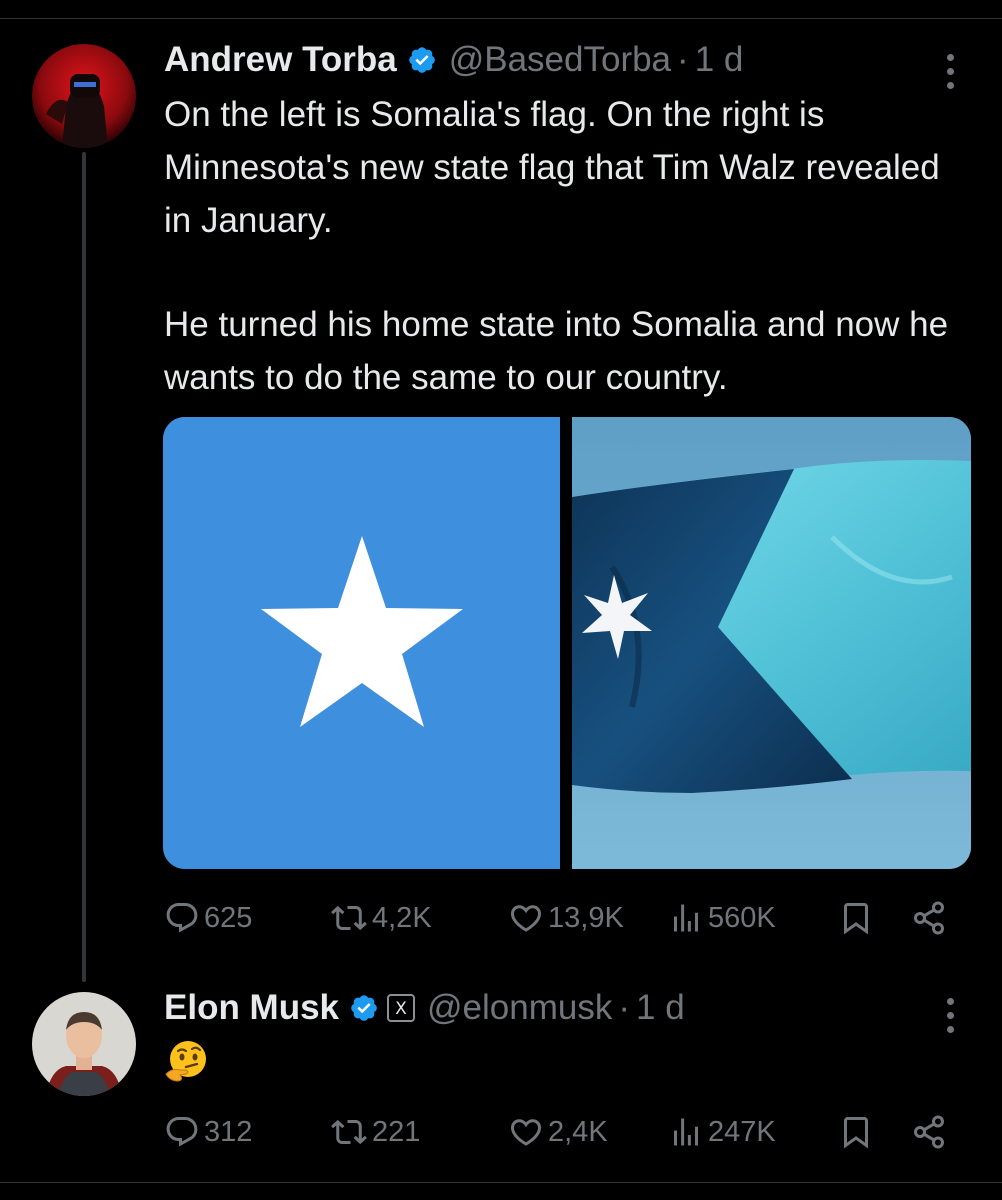 The width and height of the screenshot is (1002, 1200). I want to click on repost-button: 221, so click(375, 1132).